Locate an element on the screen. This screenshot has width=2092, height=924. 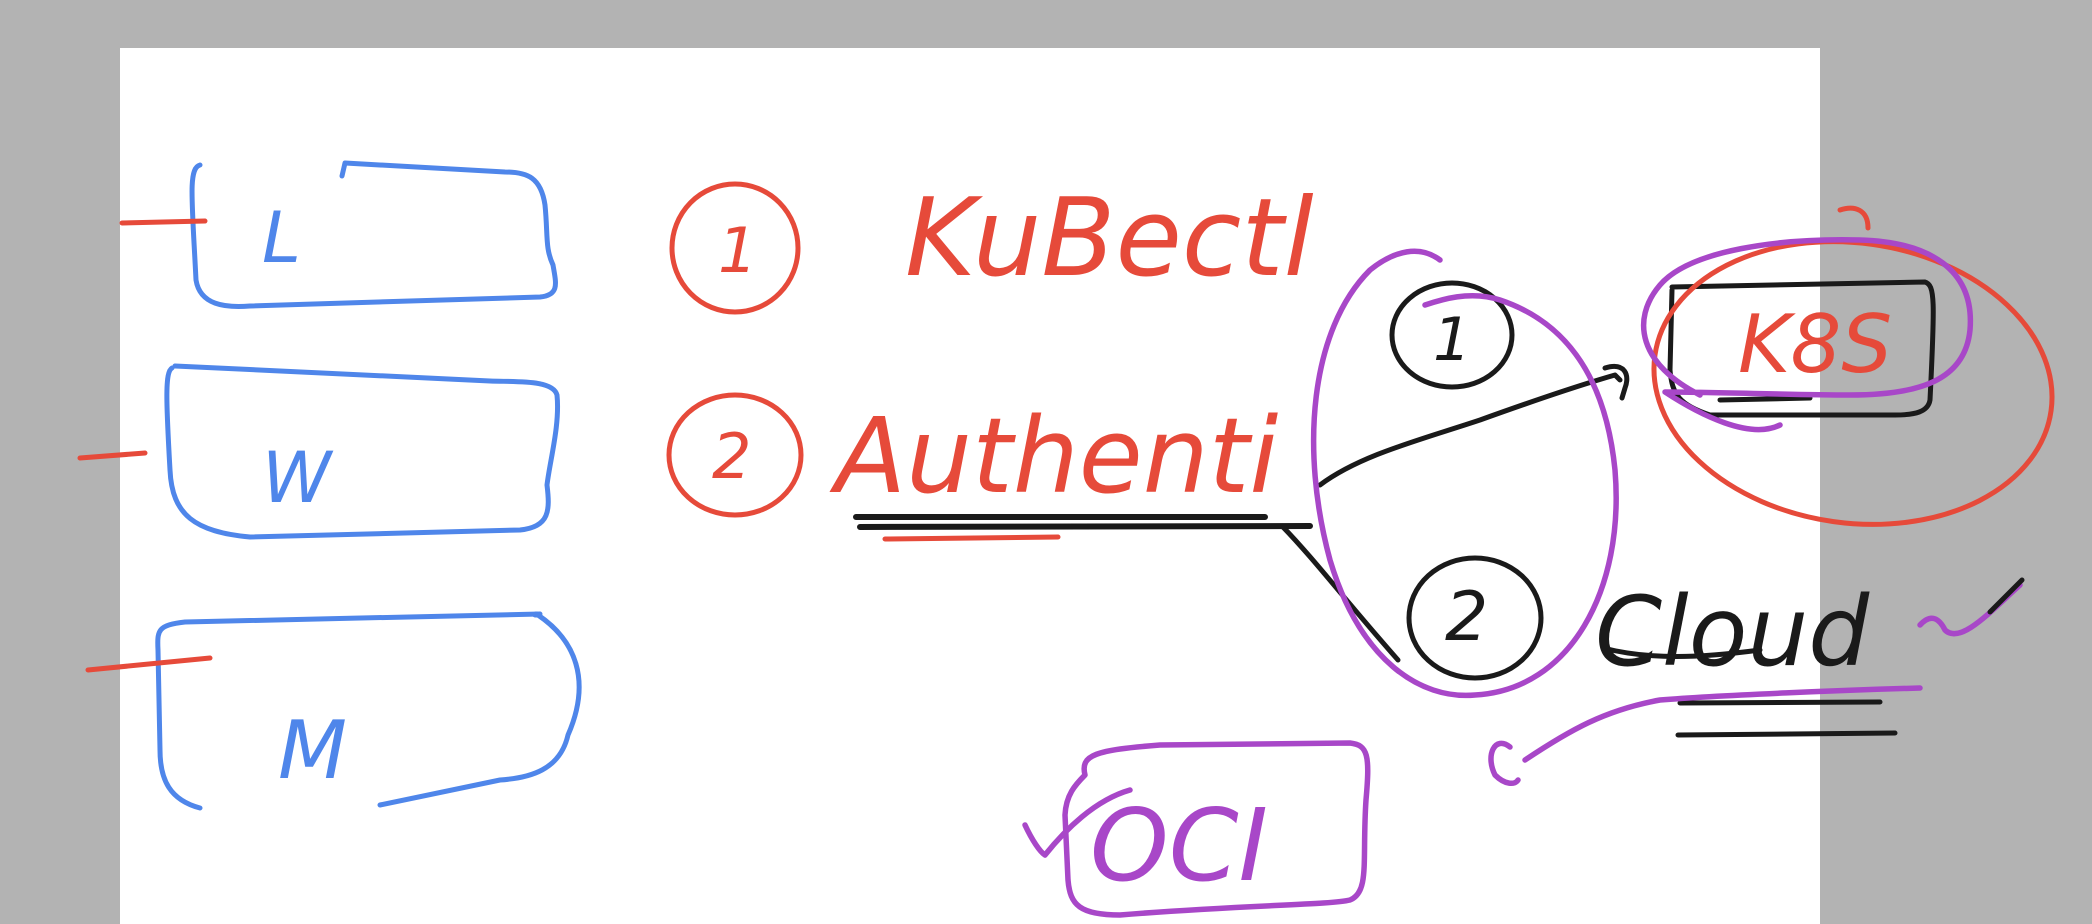
k8s-target: K8S is located at coordinates (1847, 366).